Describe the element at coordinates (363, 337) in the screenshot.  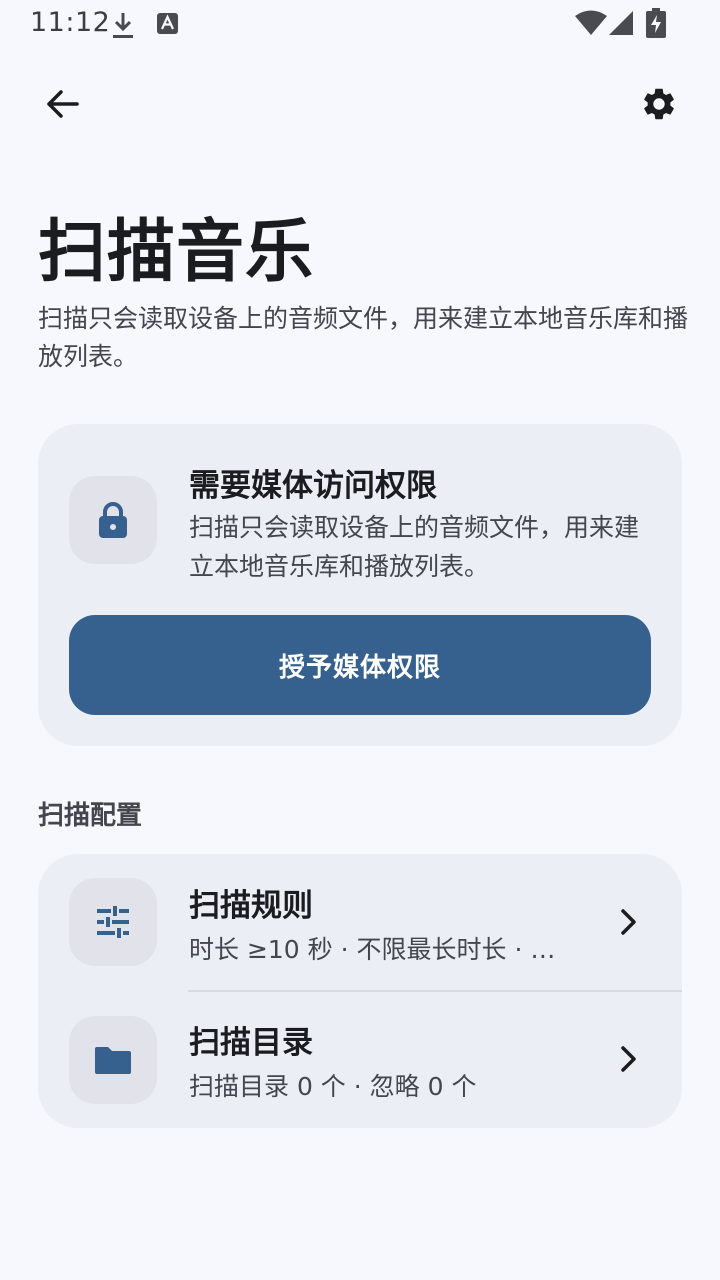
I see `page-description: 扫描只会读取设备上的音频文件，用来建立本地音乐库和播放列表。` at that location.